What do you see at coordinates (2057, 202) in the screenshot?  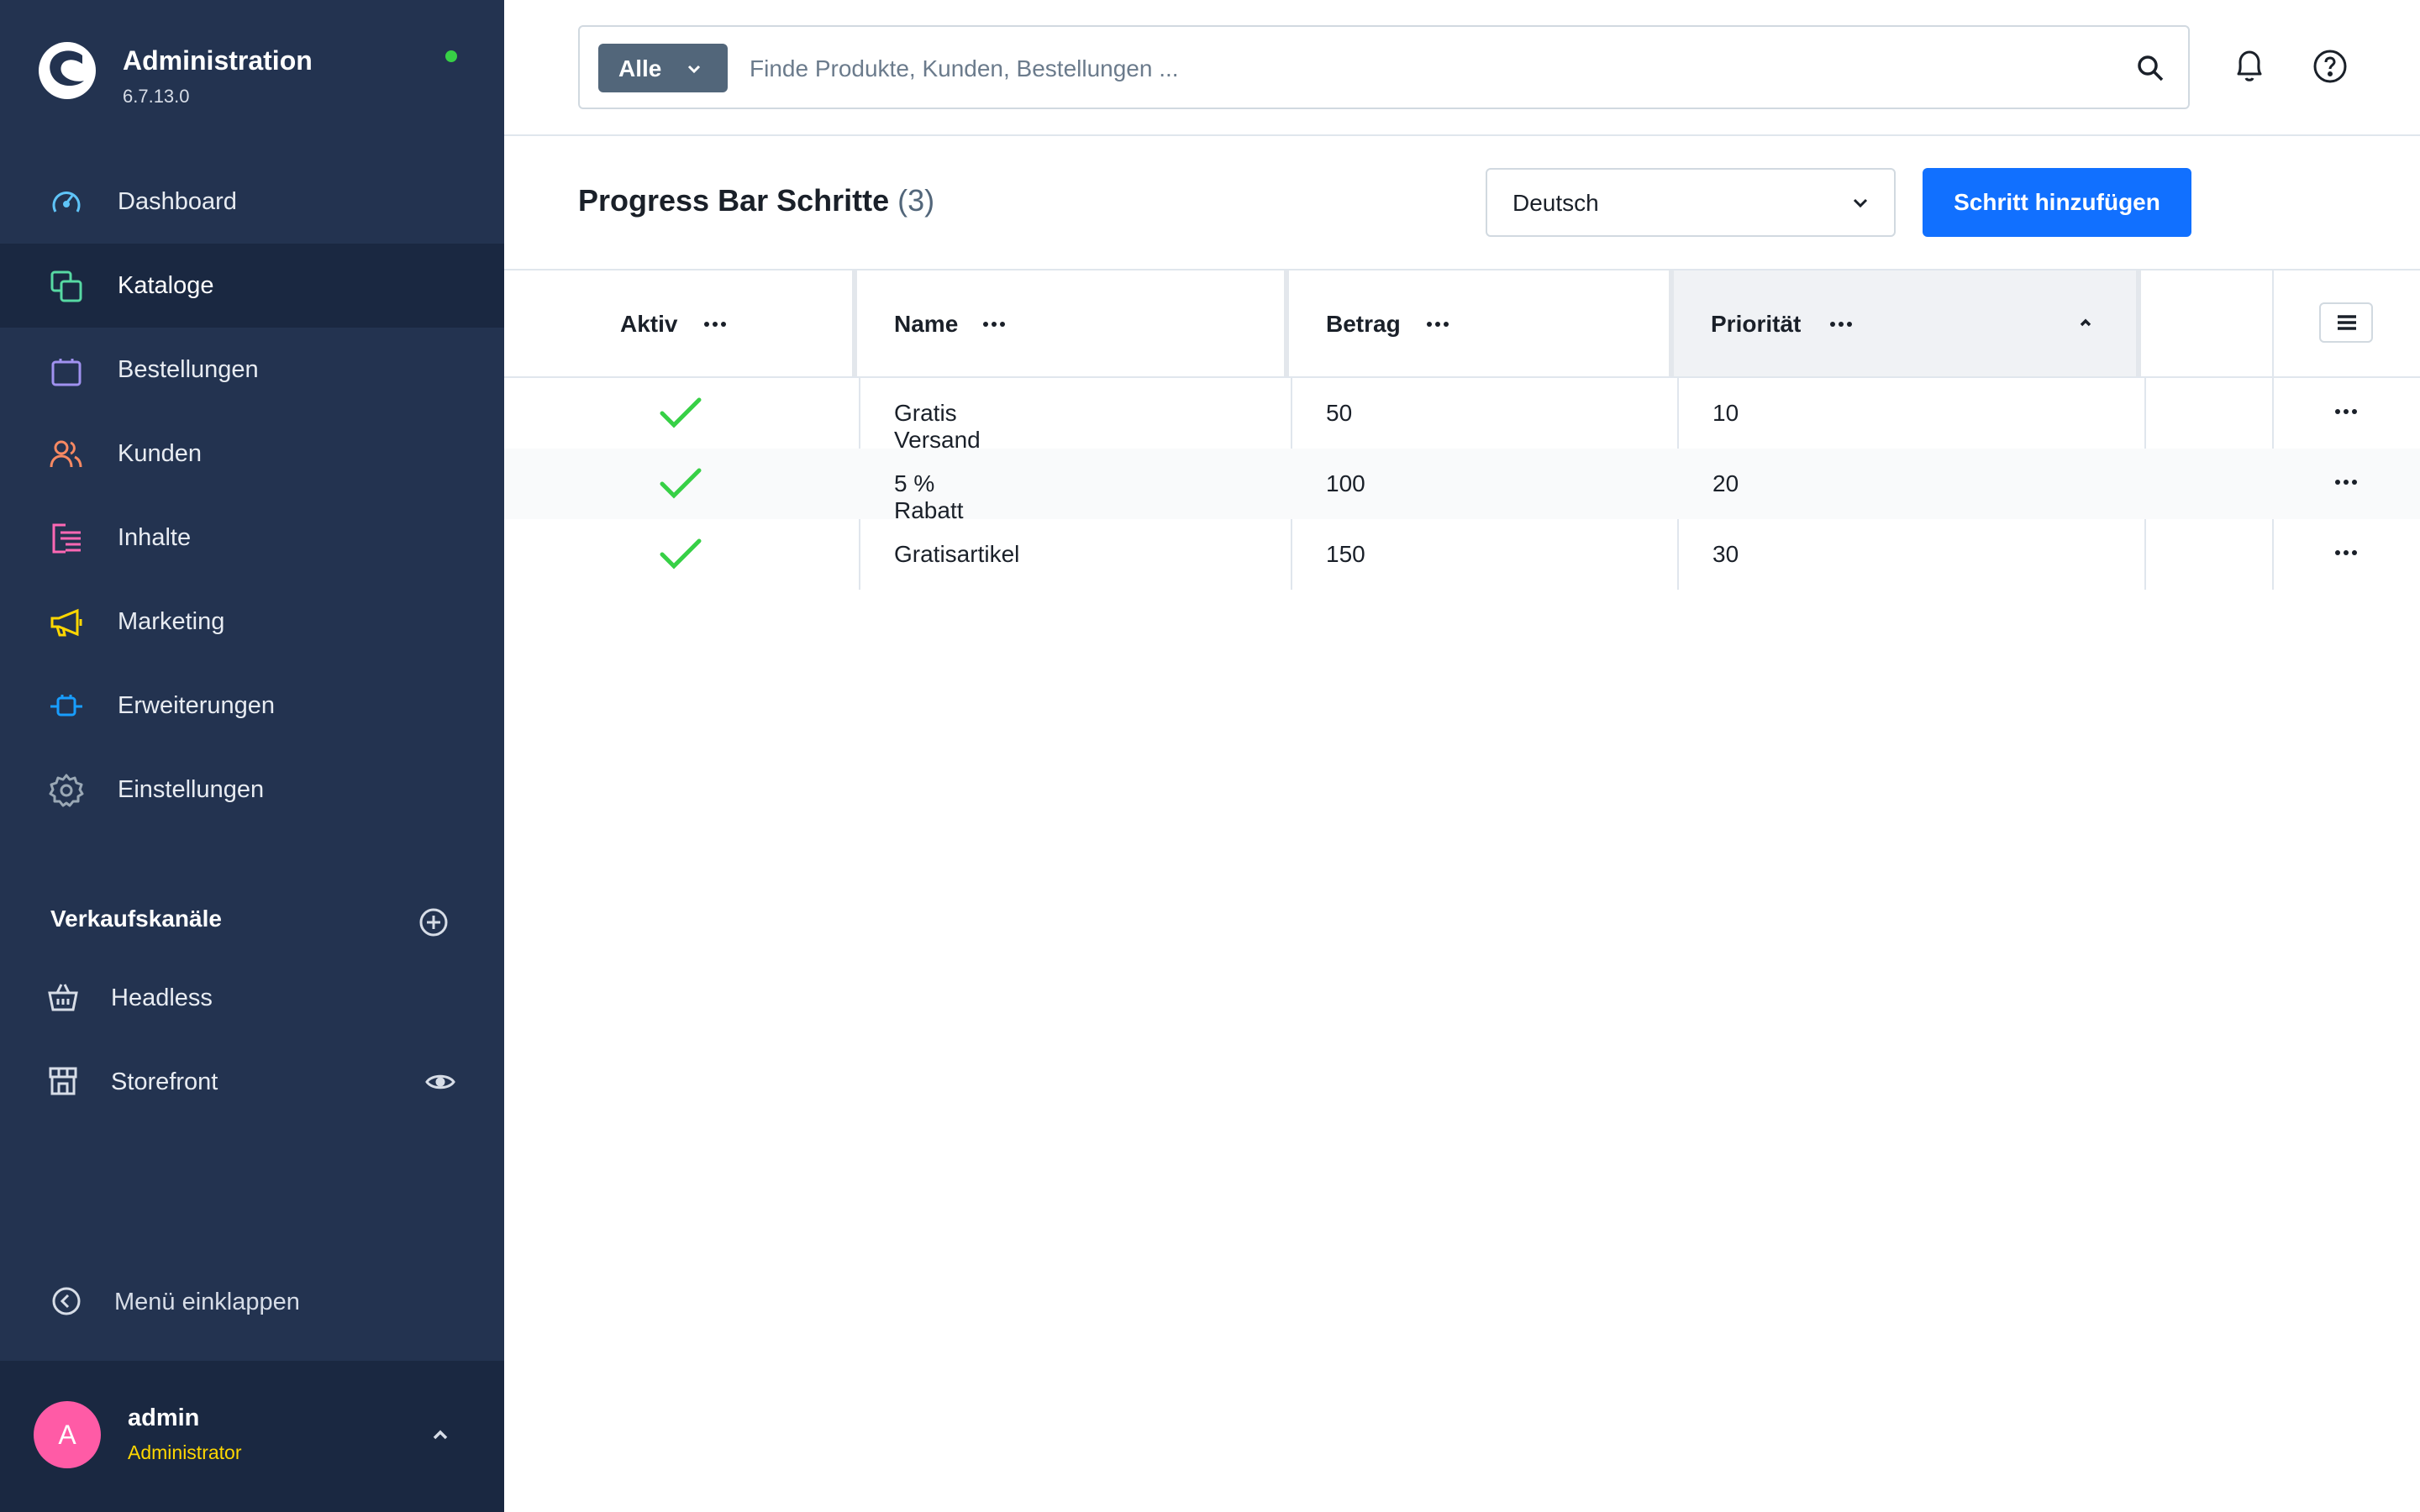 I see `add-step-button: Schritt hinzufügen` at bounding box center [2057, 202].